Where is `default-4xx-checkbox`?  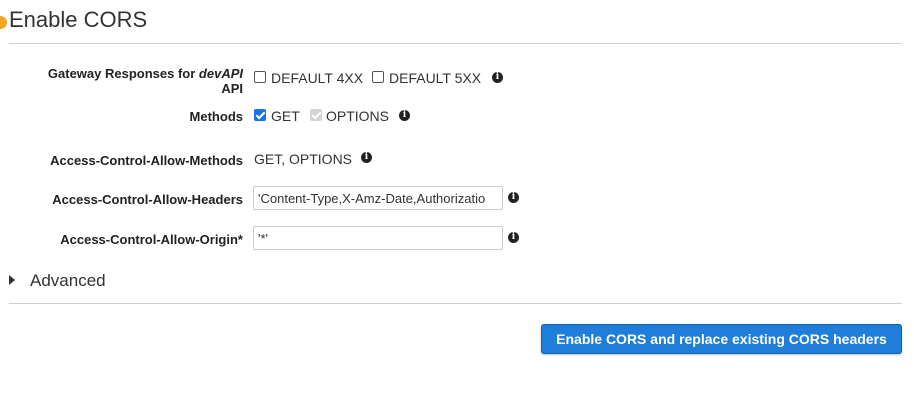 default-4xx-checkbox is located at coordinates (260, 77).